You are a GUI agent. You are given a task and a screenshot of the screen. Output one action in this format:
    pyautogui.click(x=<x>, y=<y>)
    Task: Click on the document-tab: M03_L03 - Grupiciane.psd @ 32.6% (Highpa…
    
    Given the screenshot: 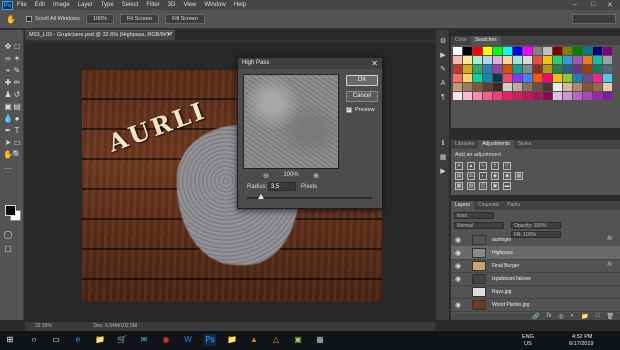 What is the action you would take?
    pyautogui.click(x=100, y=35)
    